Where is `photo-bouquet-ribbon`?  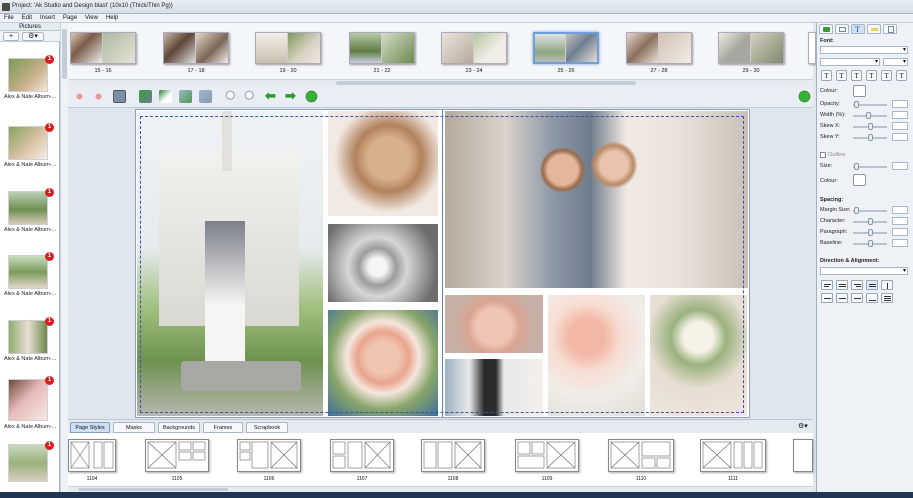
photo-bouquet-ribbon is located at coordinates (596, 355).